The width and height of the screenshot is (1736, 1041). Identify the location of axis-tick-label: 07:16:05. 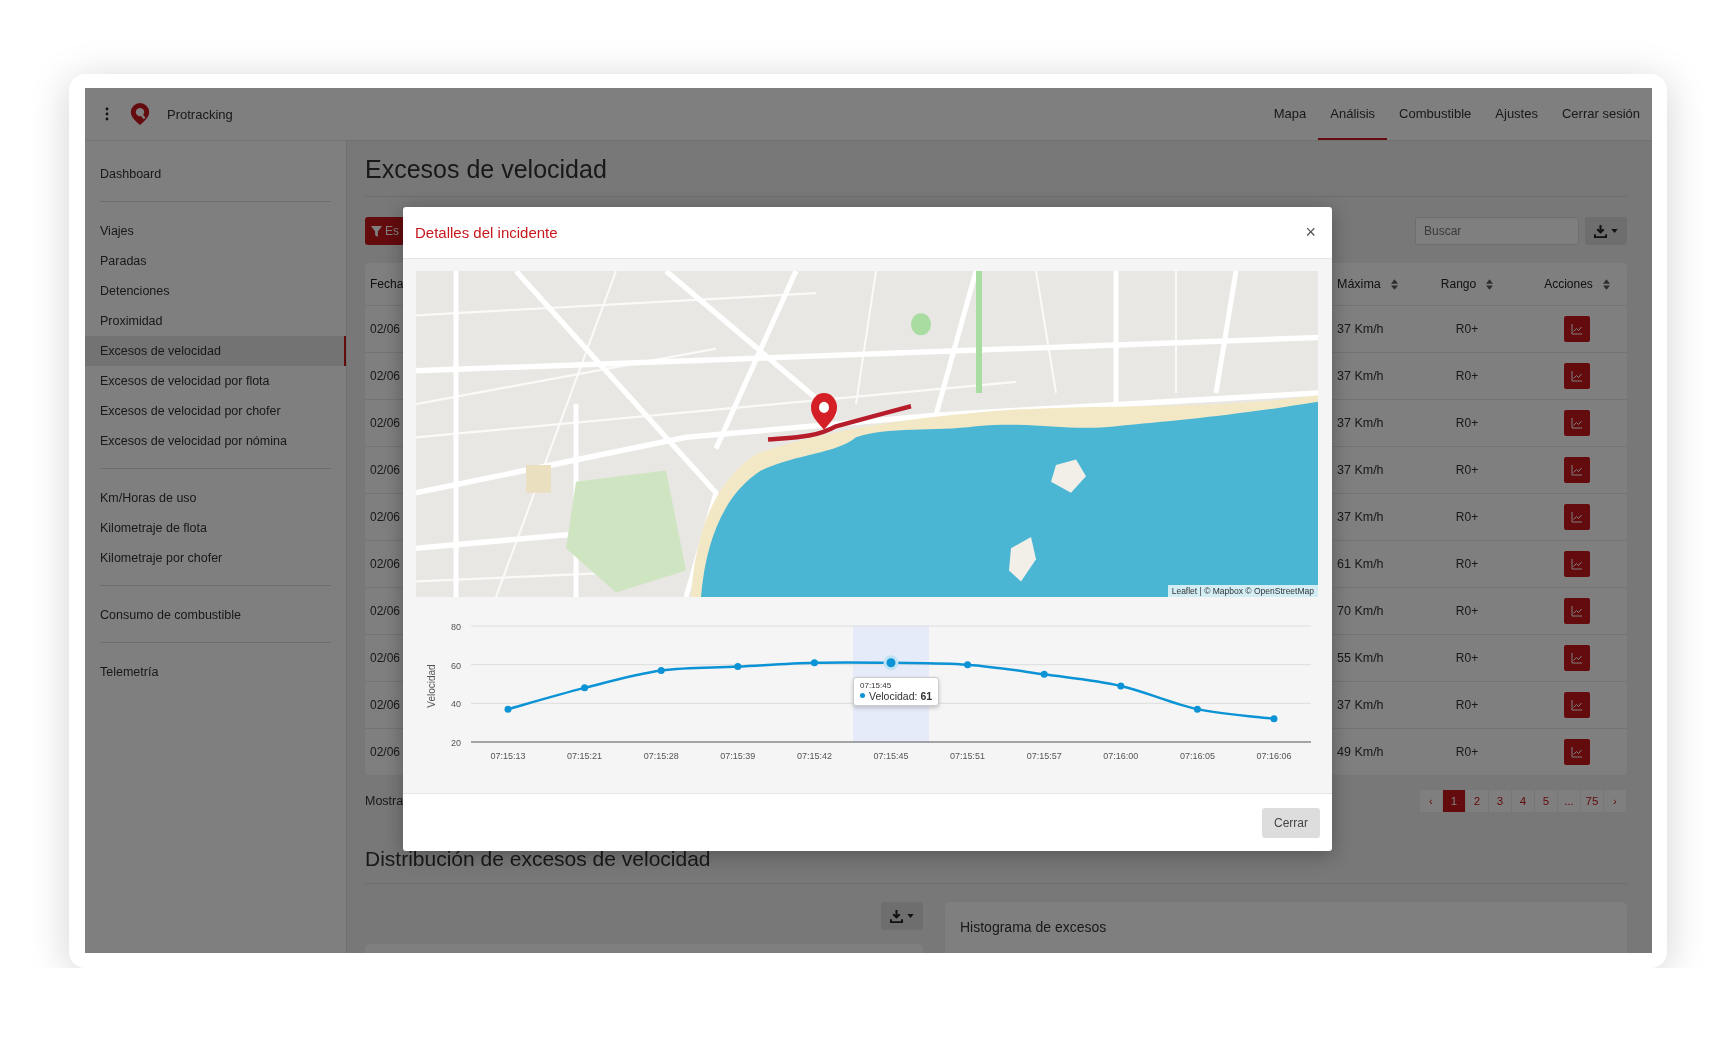
(1197, 756).